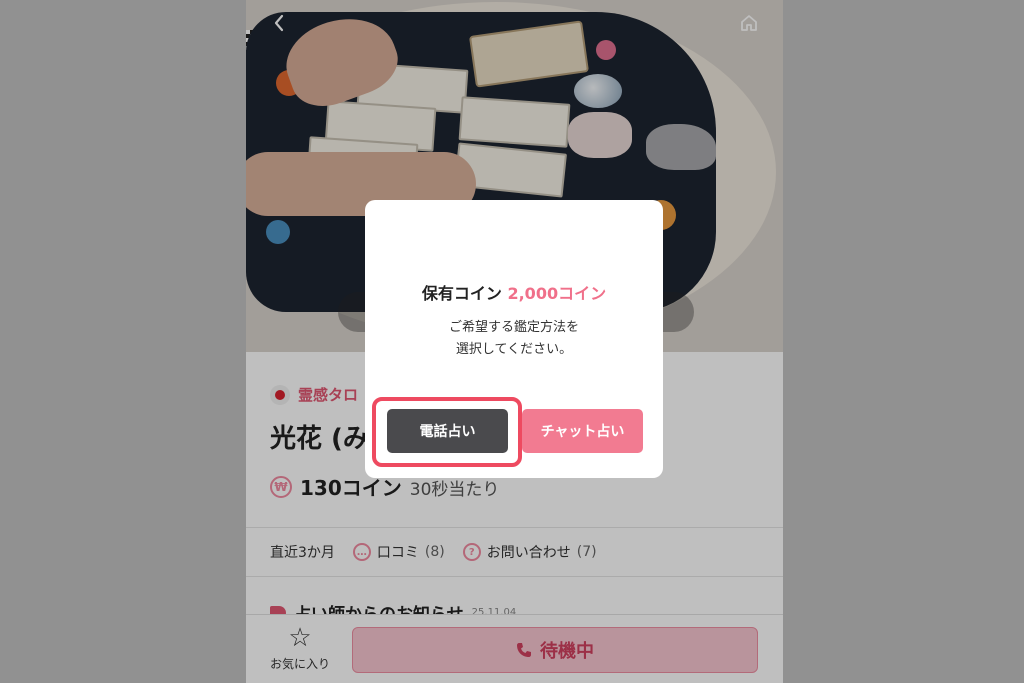 Image resolution: width=1024 pixels, height=683 pixels. Describe the element at coordinates (447, 432) in the screenshot. I see `highlight-annotation` at that location.